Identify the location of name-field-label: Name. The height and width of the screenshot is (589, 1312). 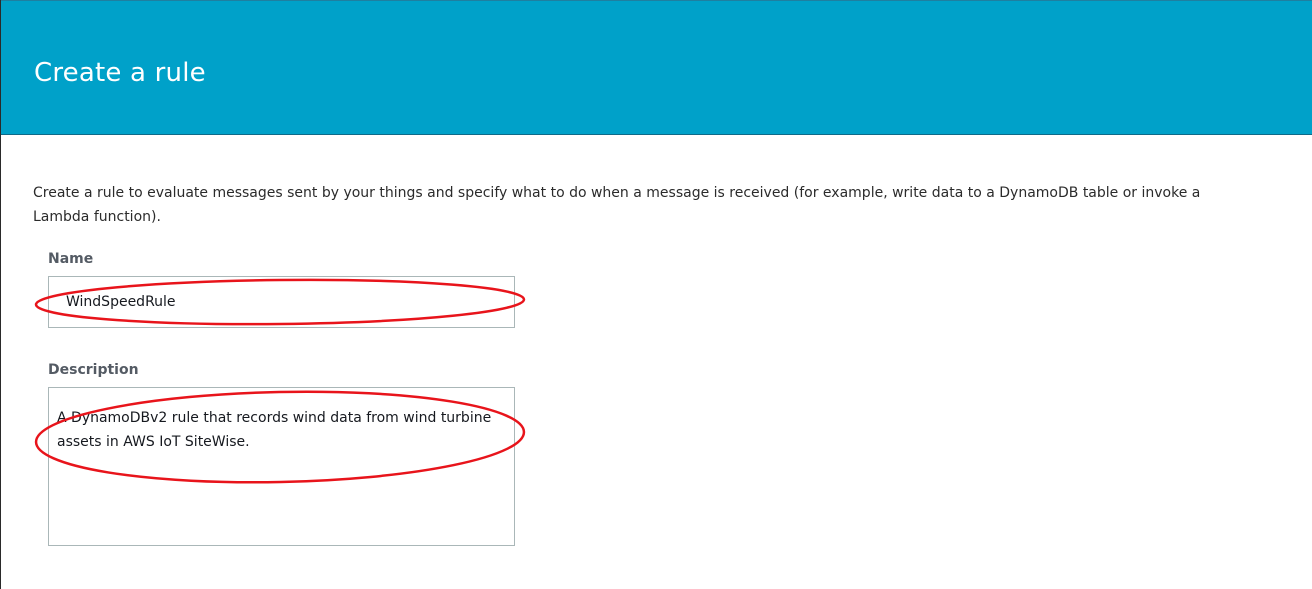
(71, 259).